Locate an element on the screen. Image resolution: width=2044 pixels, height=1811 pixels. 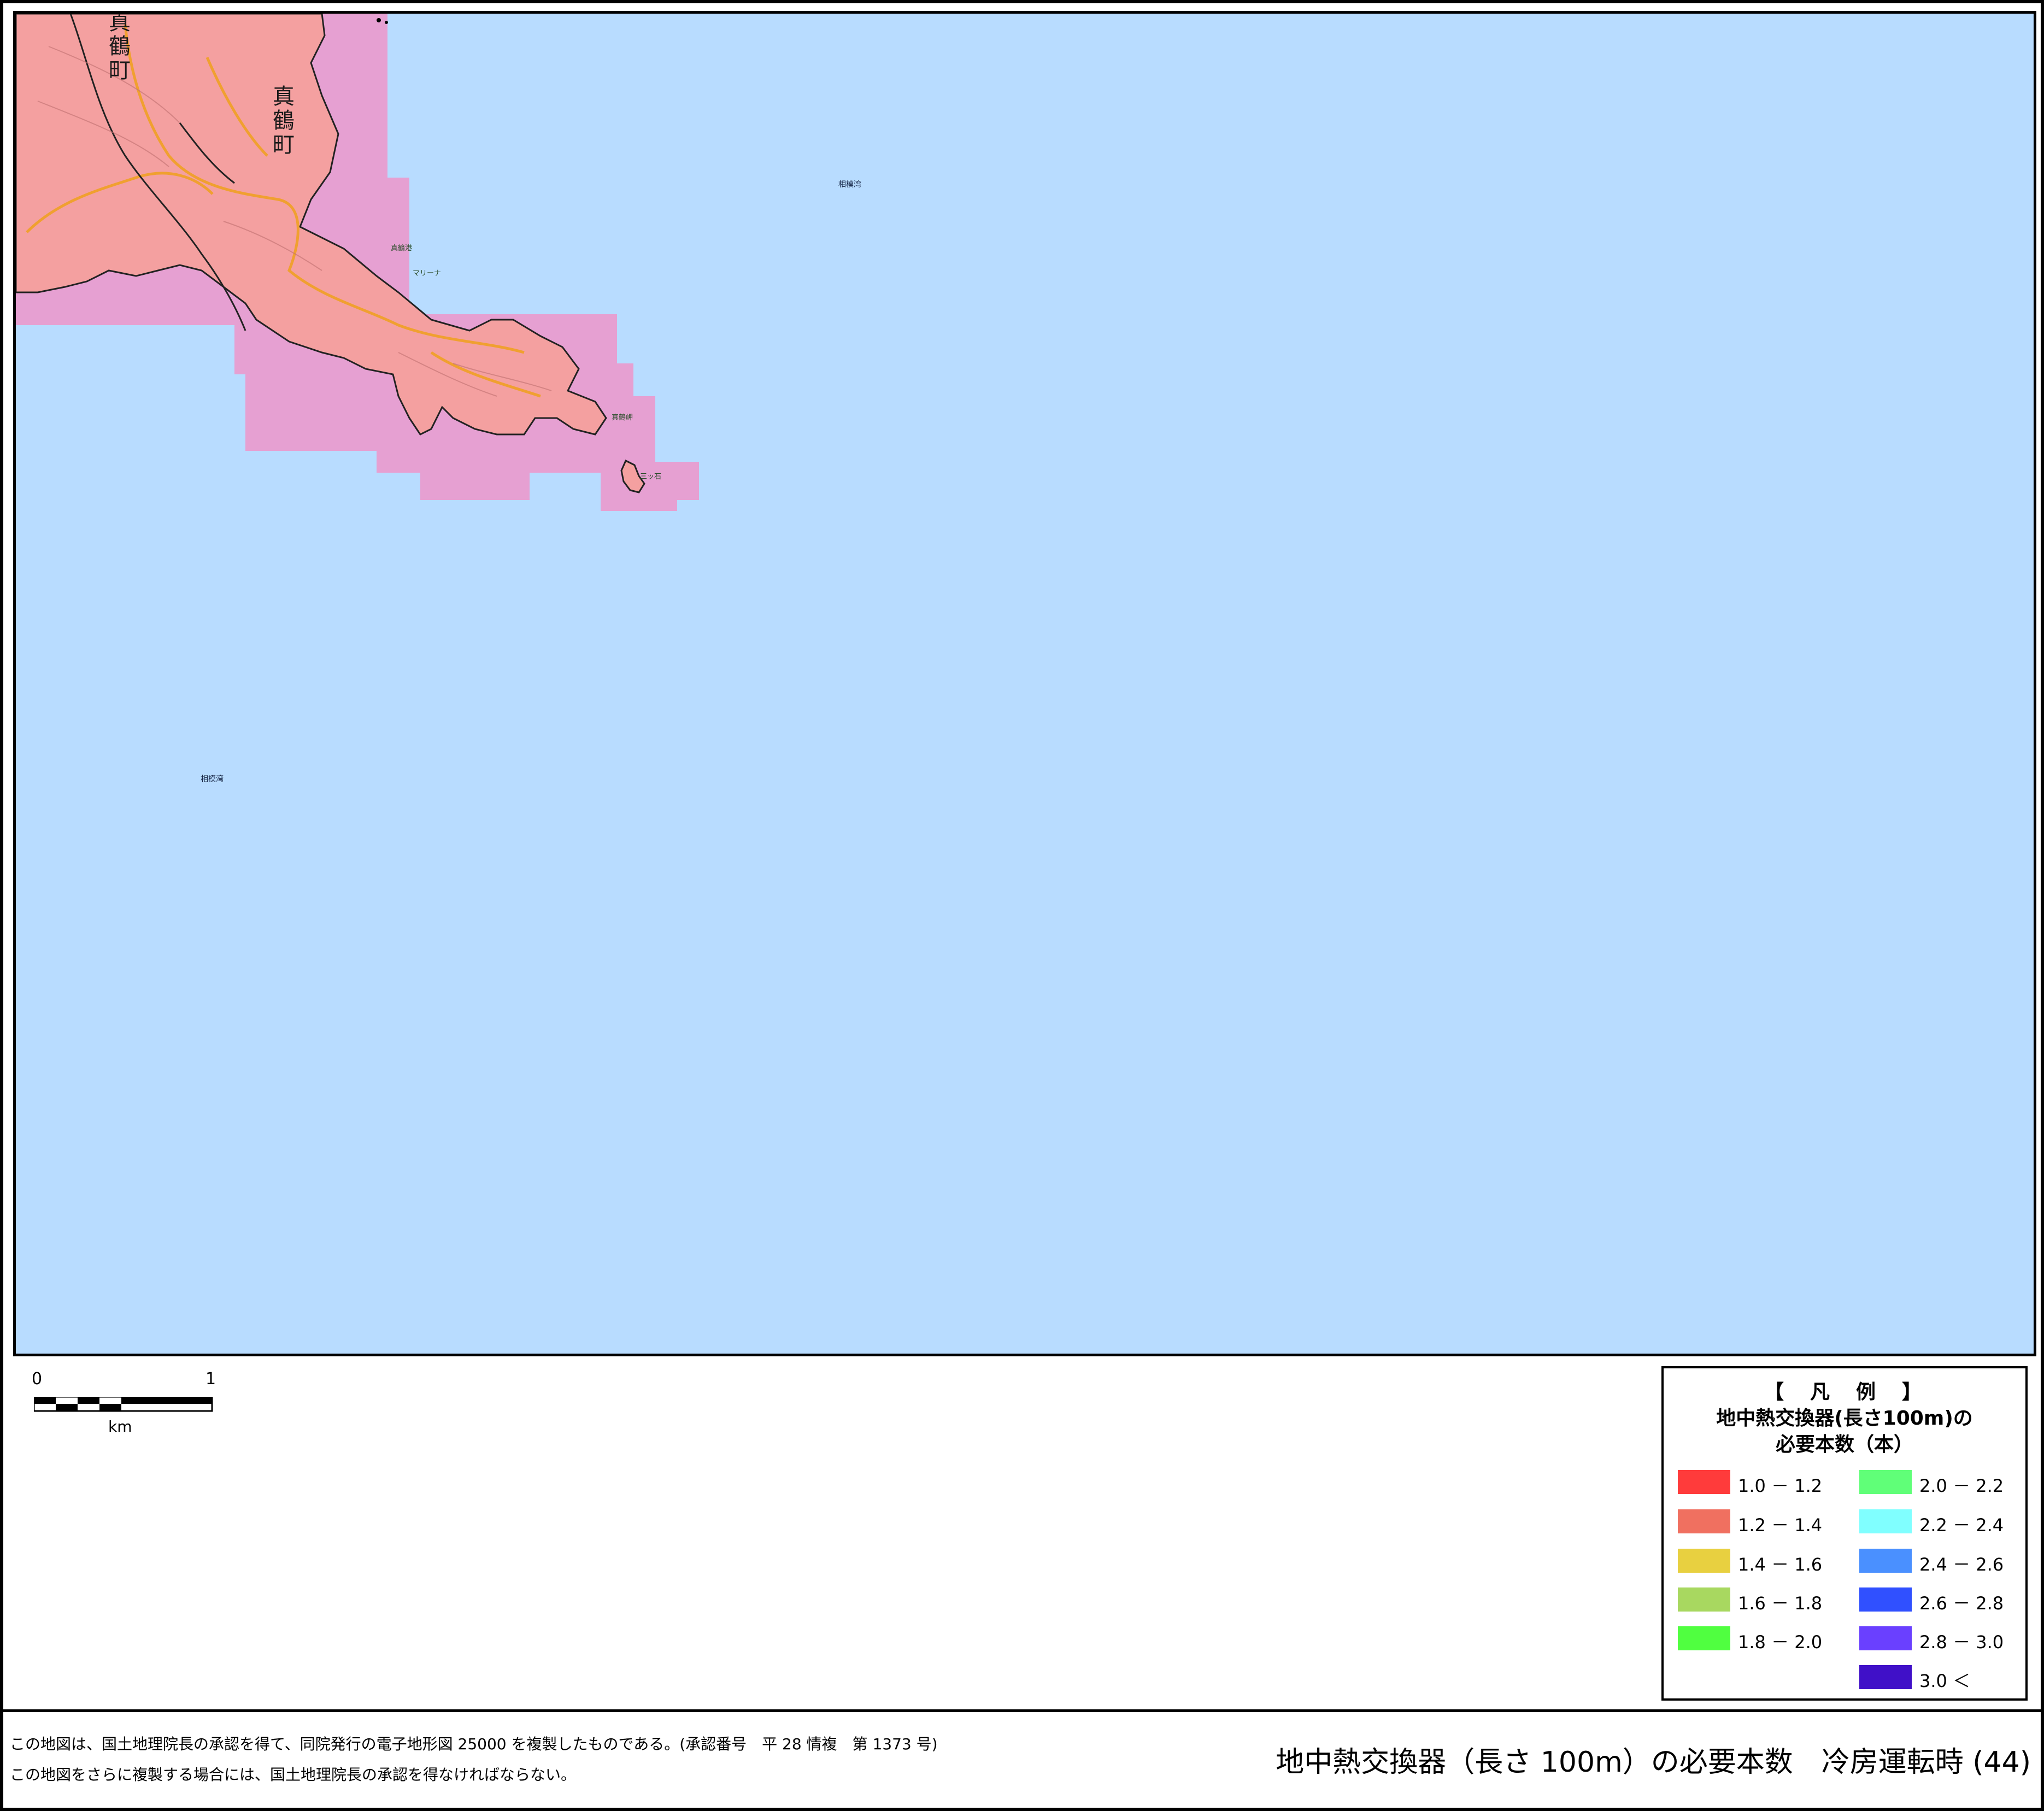
place-label-sagami-bay-2: 相模湾 is located at coordinates (212, 779).